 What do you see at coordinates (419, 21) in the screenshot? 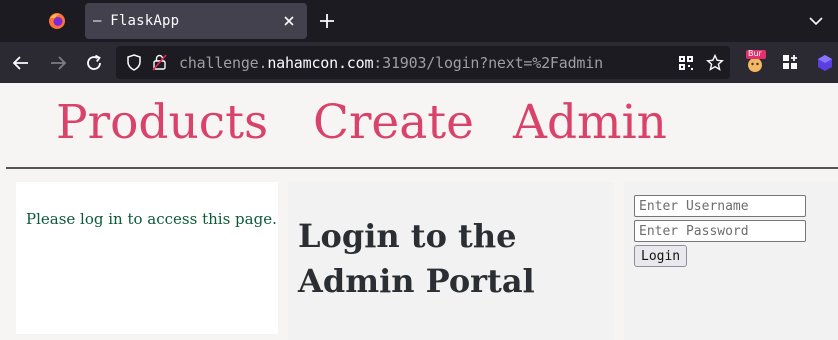
I see `tab-strip: – FlaskApp` at bounding box center [419, 21].